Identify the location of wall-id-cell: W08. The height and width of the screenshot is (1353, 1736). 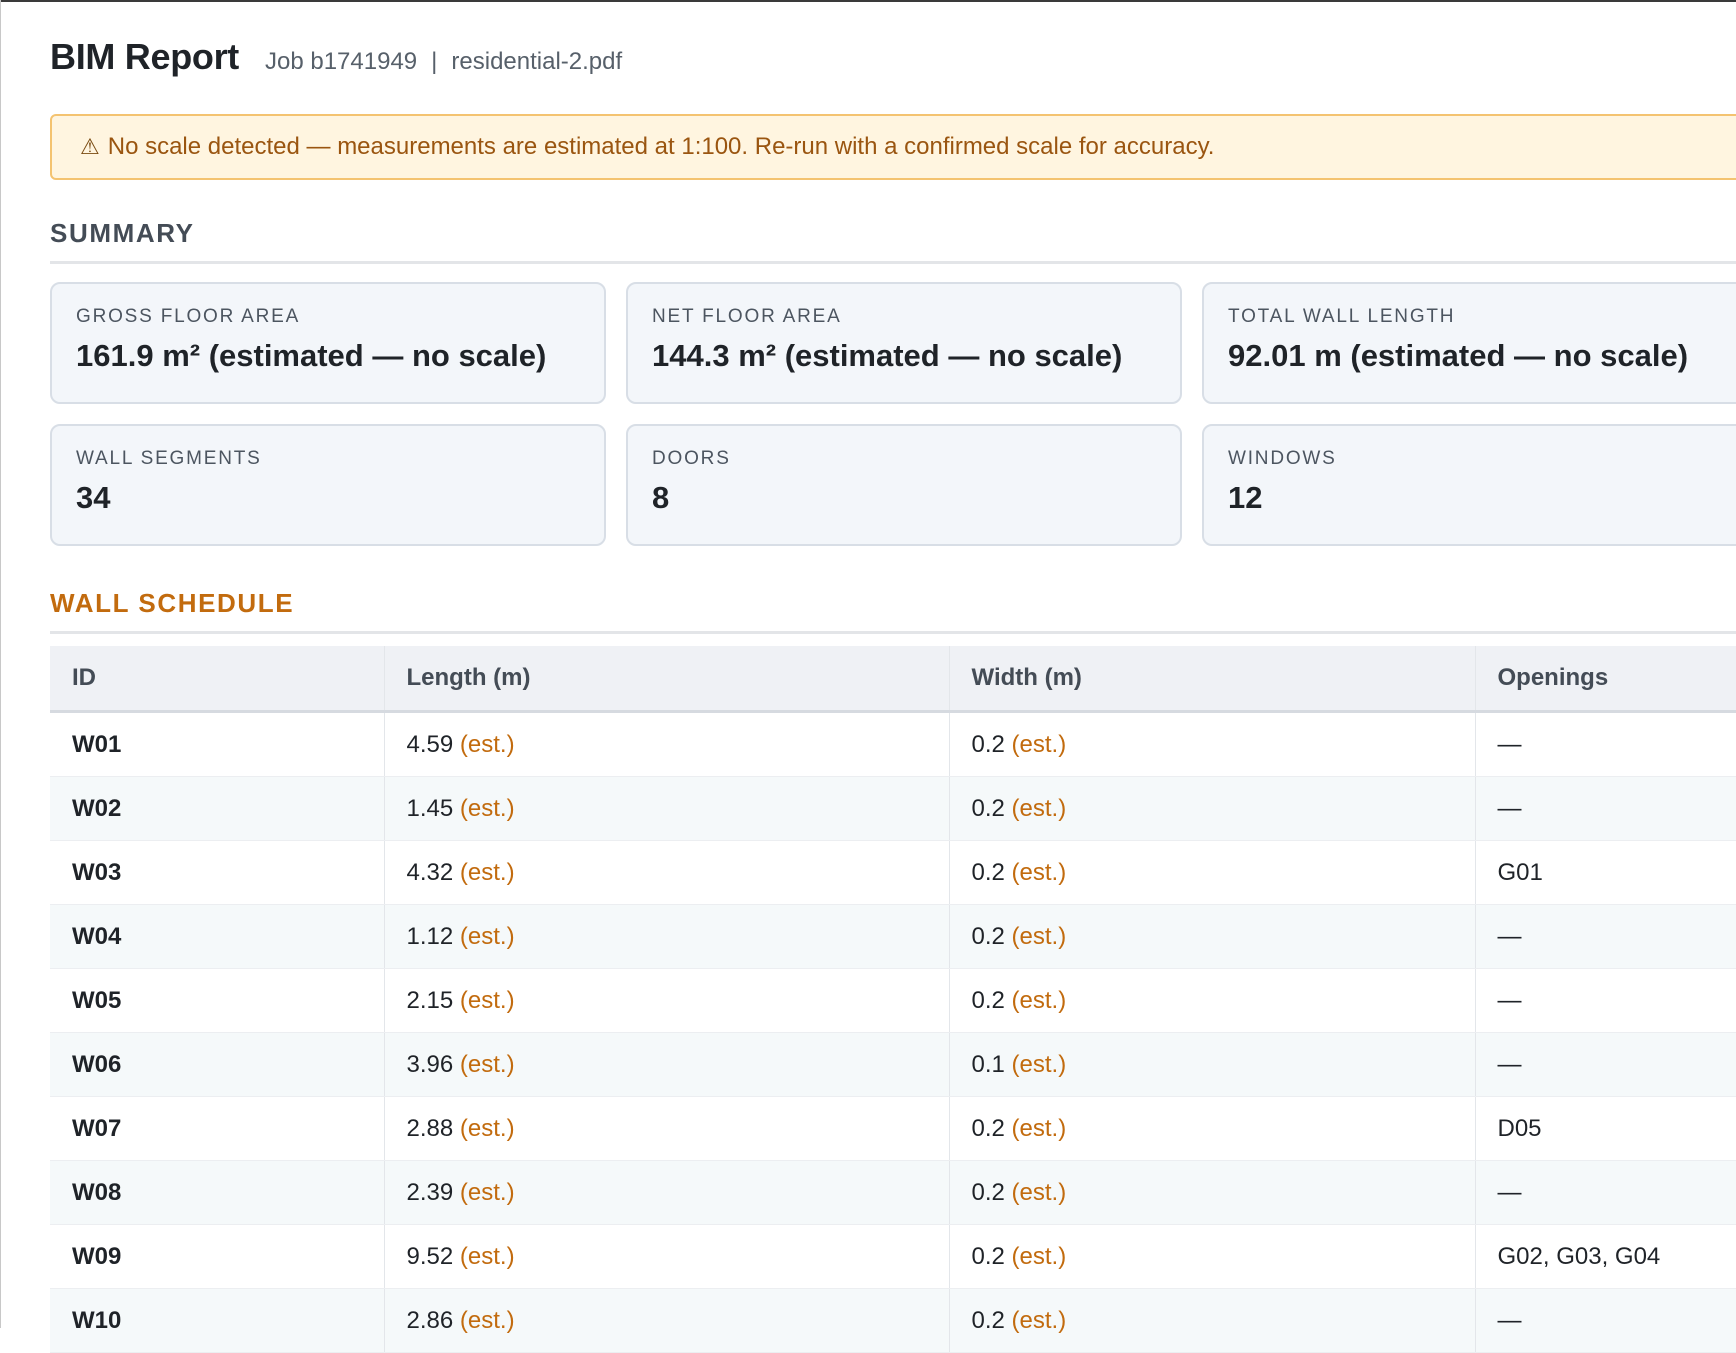
(217, 1192).